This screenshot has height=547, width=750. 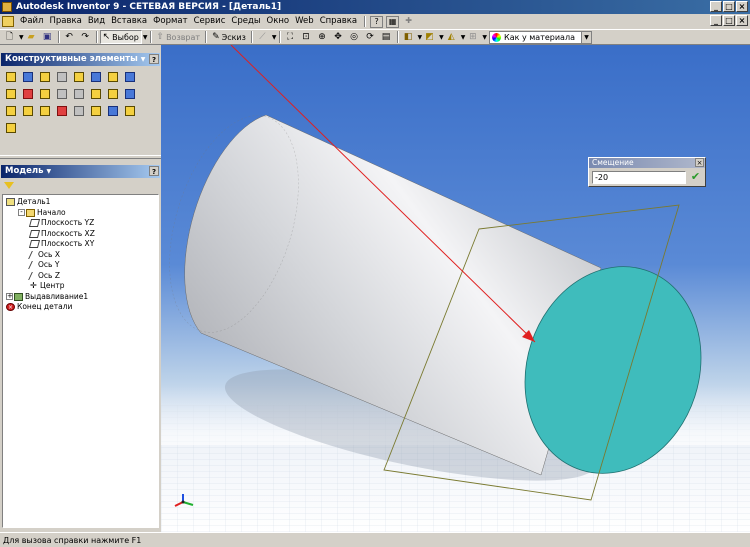 I want to click on tree-item: Плоскость XY, so click(x=80, y=244).